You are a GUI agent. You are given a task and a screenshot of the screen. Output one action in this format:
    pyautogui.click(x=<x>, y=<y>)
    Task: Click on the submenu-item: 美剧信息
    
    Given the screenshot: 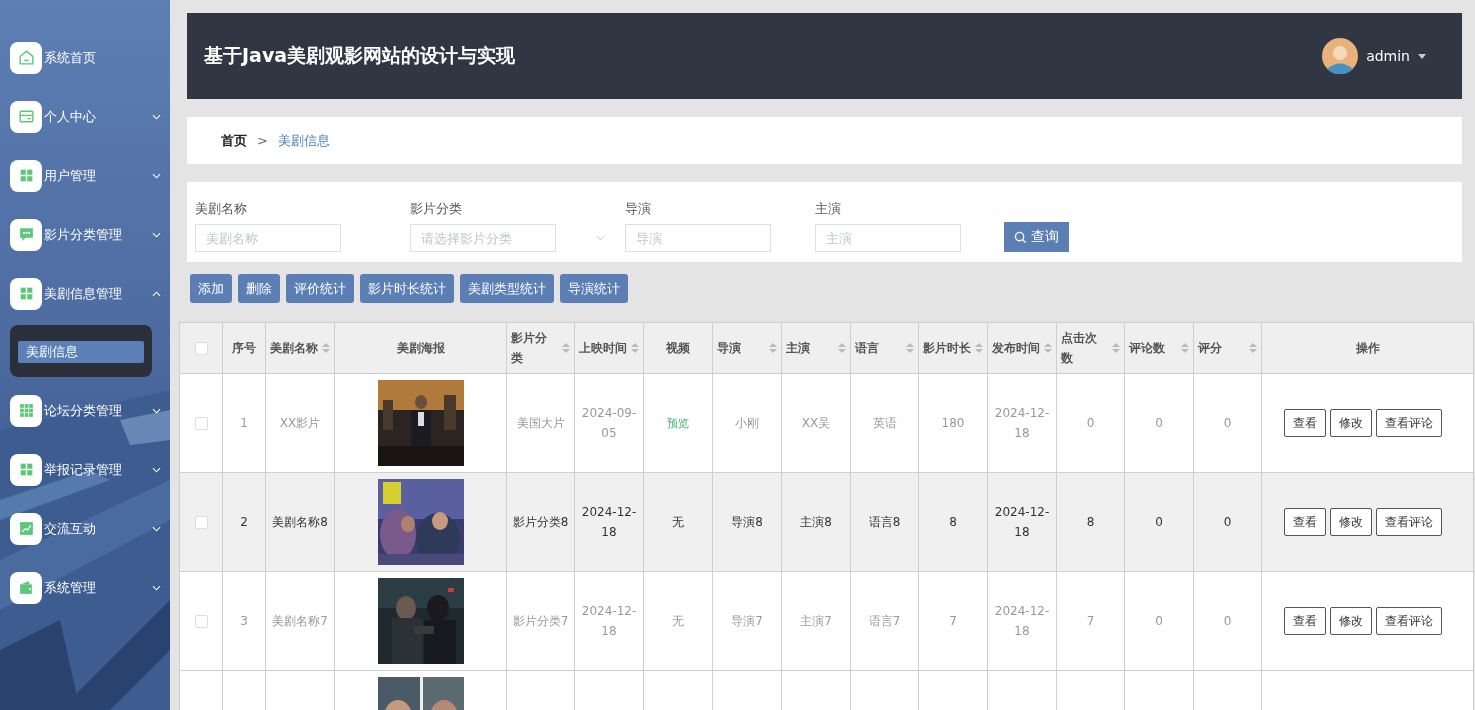 What is the action you would take?
    pyautogui.click(x=81, y=352)
    